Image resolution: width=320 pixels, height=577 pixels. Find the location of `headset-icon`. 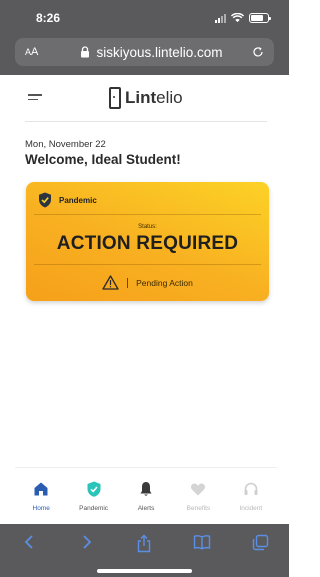

headset-icon is located at coordinates (251, 488).